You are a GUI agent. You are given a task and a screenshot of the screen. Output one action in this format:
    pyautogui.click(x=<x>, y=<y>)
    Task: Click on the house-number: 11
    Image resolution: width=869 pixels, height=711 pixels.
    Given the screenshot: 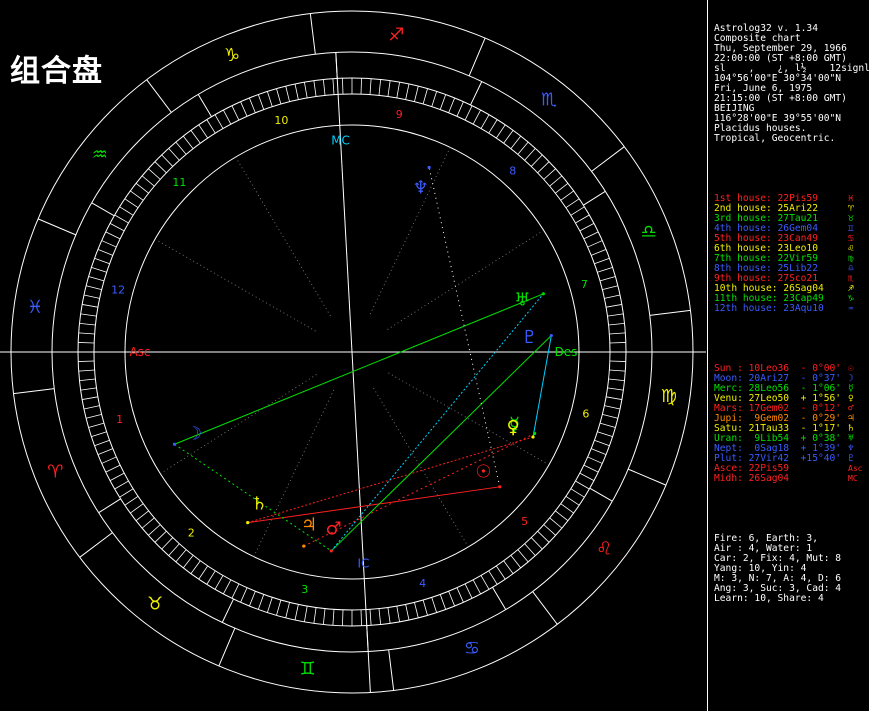 What is the action you would take?
    pyautogui.click(x=179, y=182)
    